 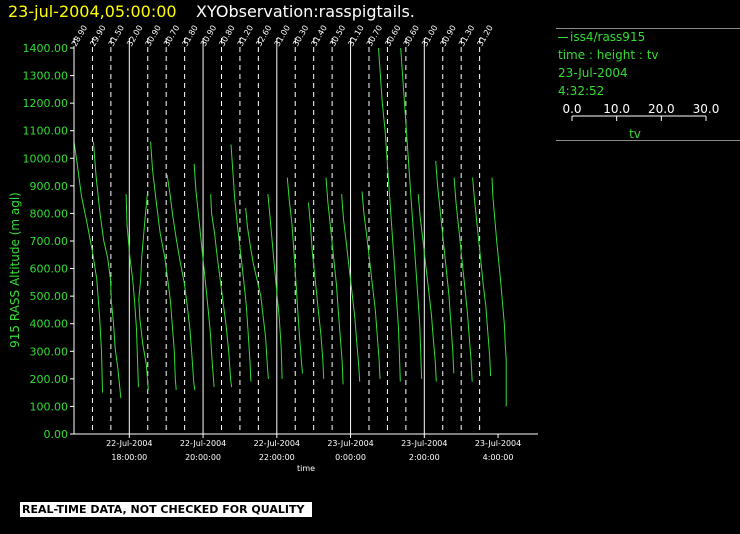 What do you see at coordinates (648, 37) in the screenshot?
I see `legend-series-row: iss4/rass915` at bounding box center [648, 37].